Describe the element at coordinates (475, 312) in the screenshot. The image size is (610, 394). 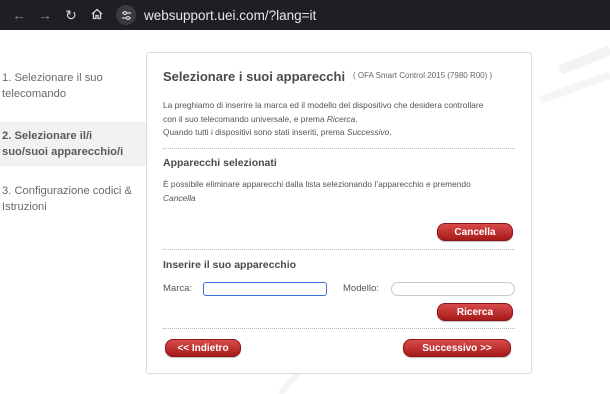
I see `search-button: Ricerca` at that location.